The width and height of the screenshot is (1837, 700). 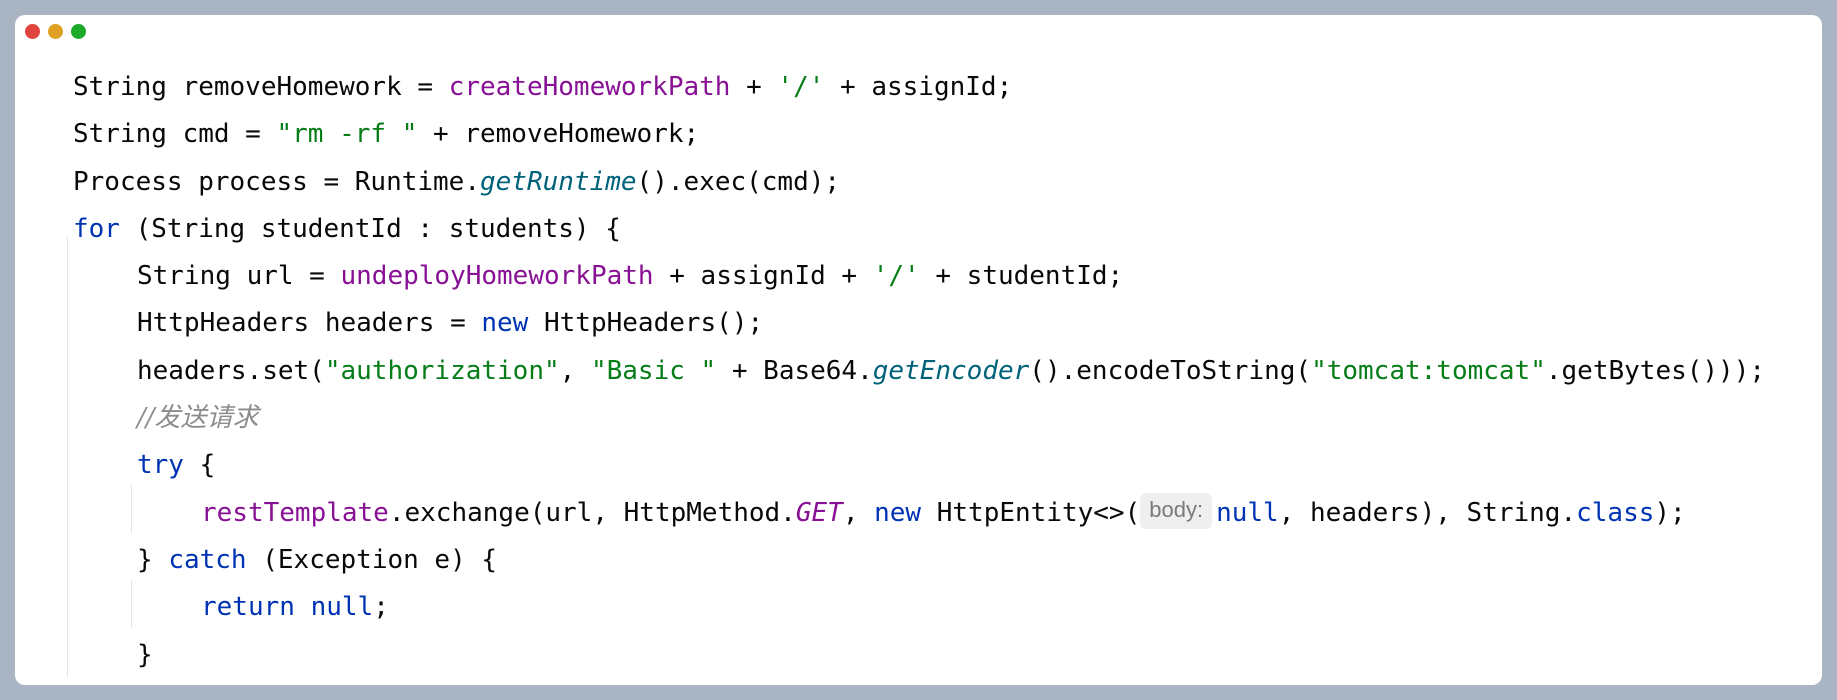 I want to click on string-token: "Basic ", so click(x=653, y=370).